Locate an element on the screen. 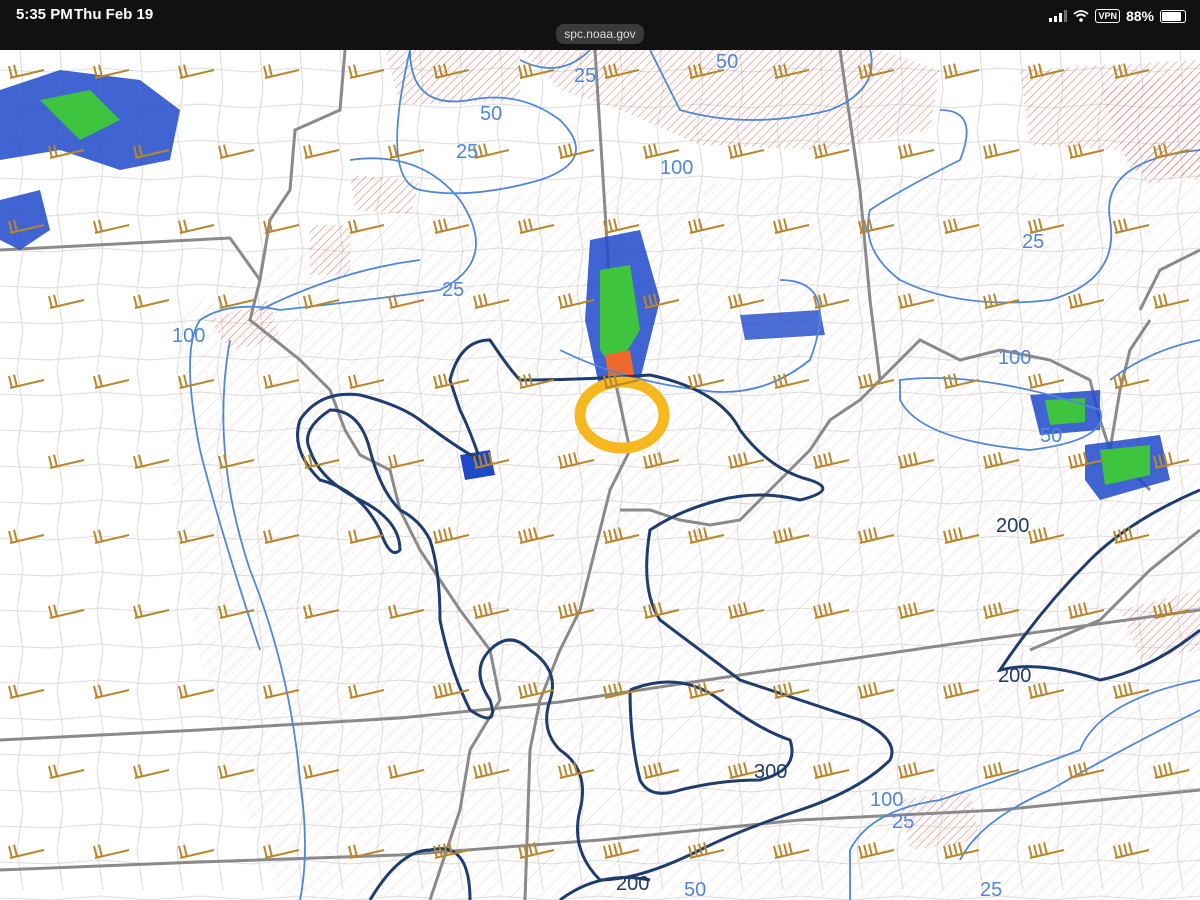 This screenshot has width=1200, height=900. battery-percent: 88% is located at coordinates (1139, 16).